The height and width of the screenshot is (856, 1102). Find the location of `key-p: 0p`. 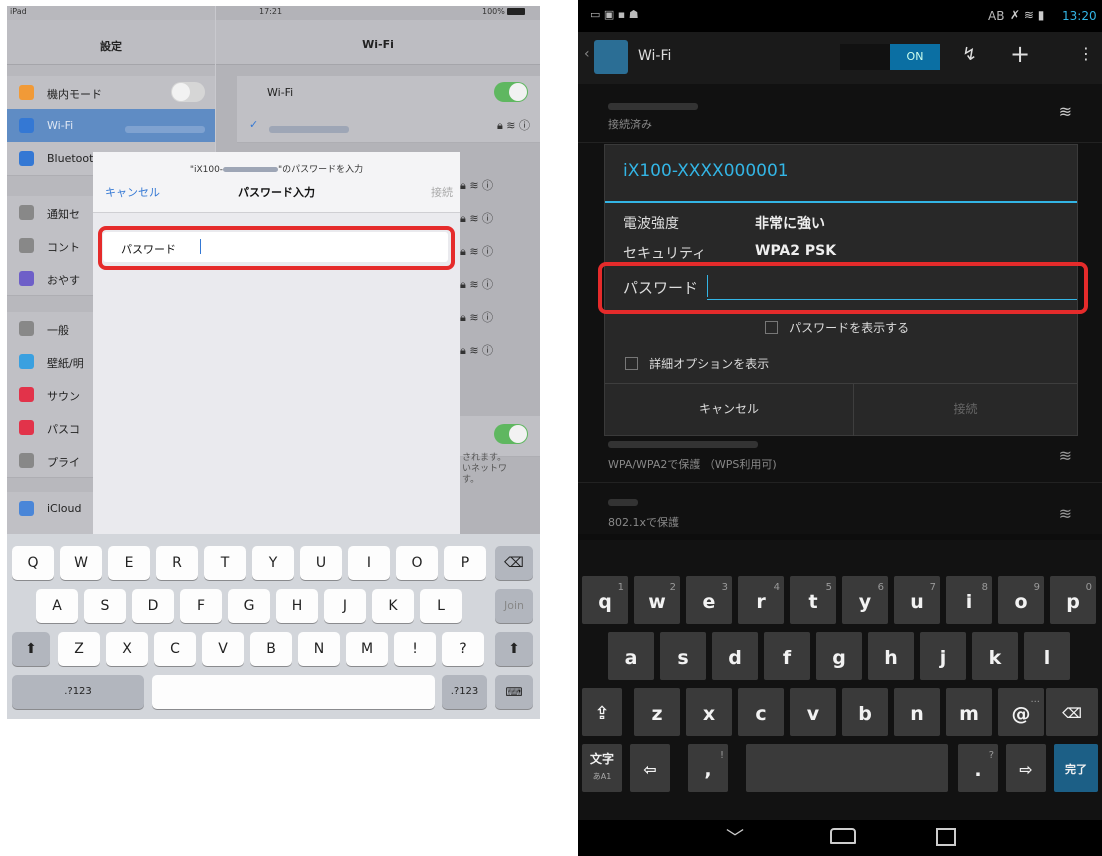

key-p: 0p is located at coordinates (1073, 600).